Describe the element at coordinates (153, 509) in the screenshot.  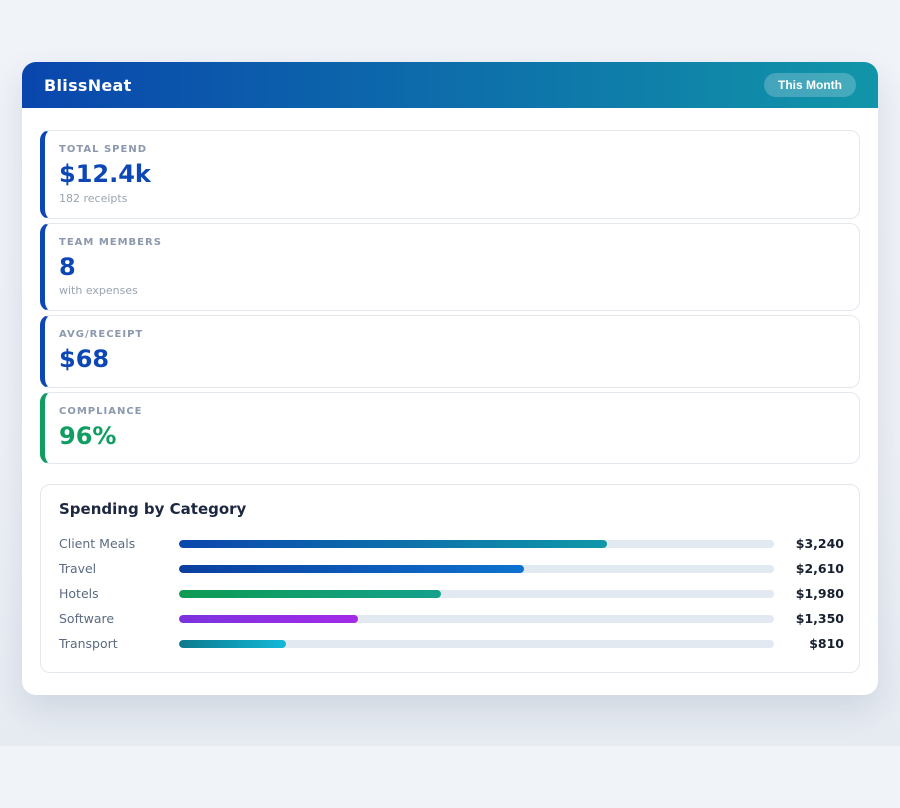
I see `chart-title: Spending by Category` at that location.